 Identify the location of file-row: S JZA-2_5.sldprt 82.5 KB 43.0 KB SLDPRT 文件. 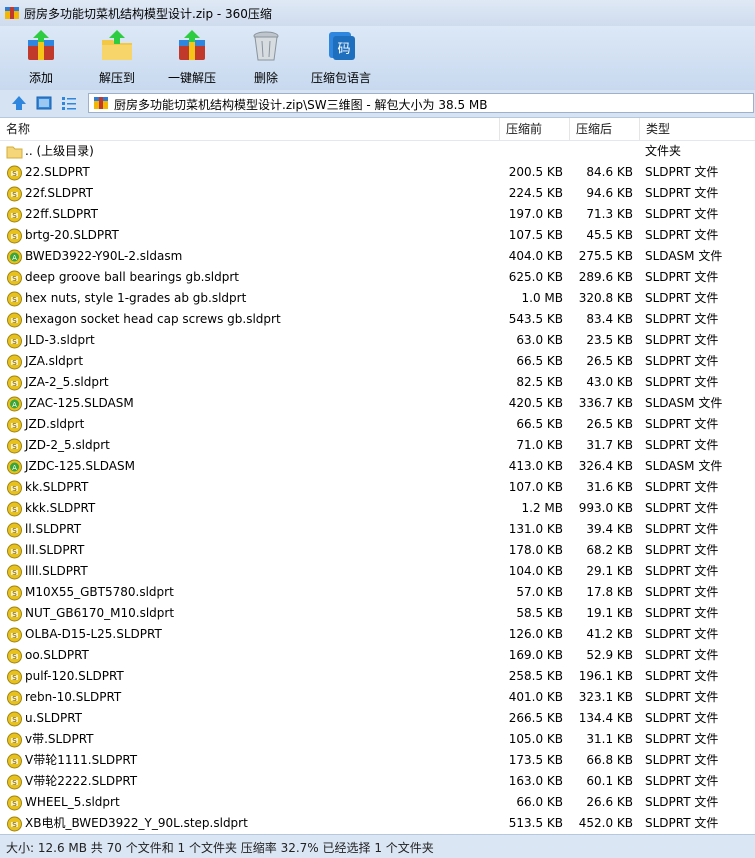
(377, 382).